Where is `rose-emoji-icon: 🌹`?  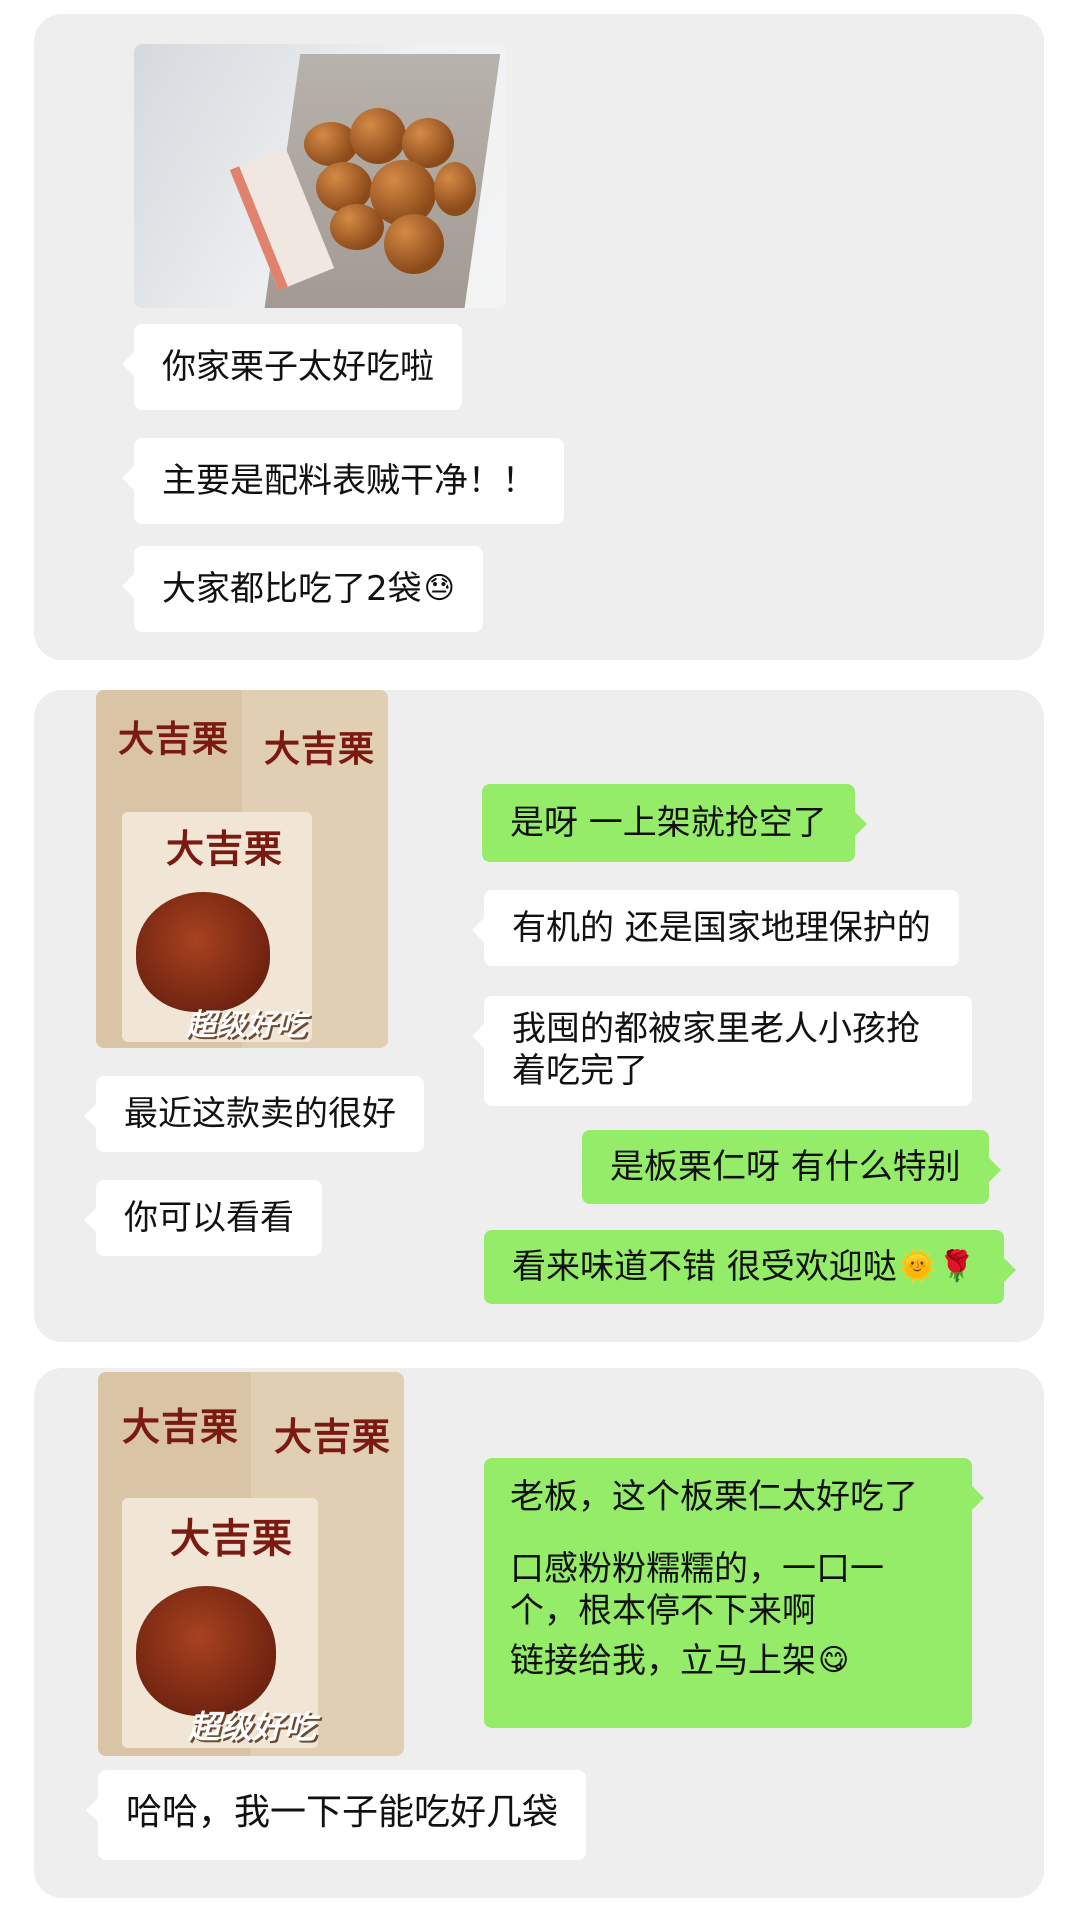 rose-emoji-icon: 🌹 is located at coordinates (957, 1266).